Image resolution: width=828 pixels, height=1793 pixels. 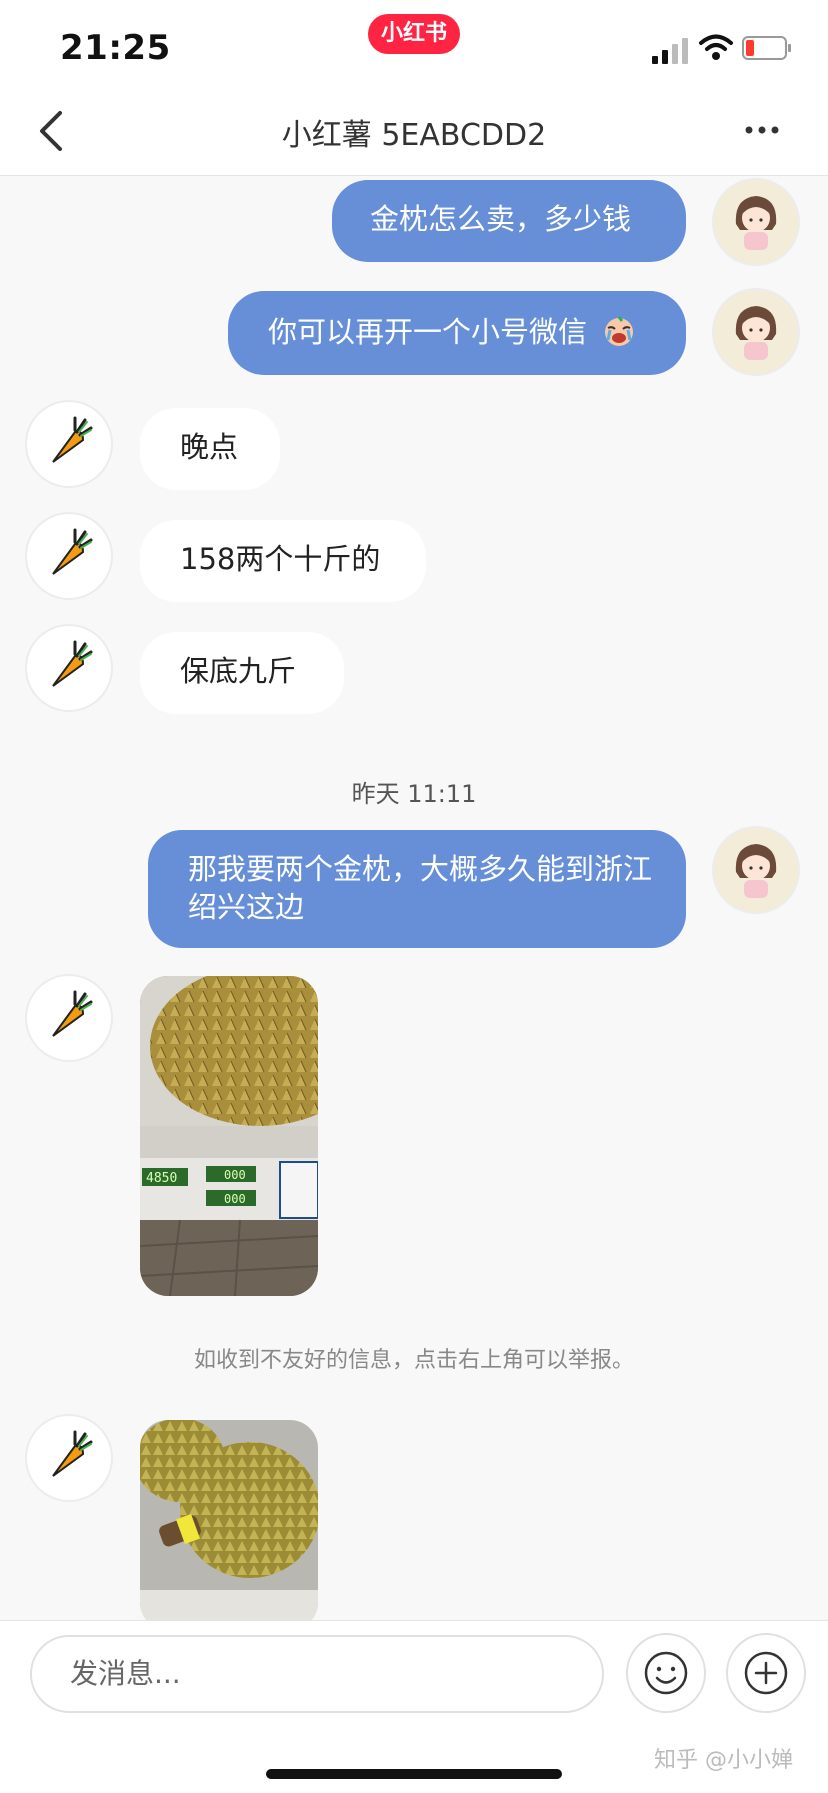 What do you see at coordinates (414, 794) in the screenshot?
I see `timestamp: 昨天 11:11` at bounding box center [414, 794].